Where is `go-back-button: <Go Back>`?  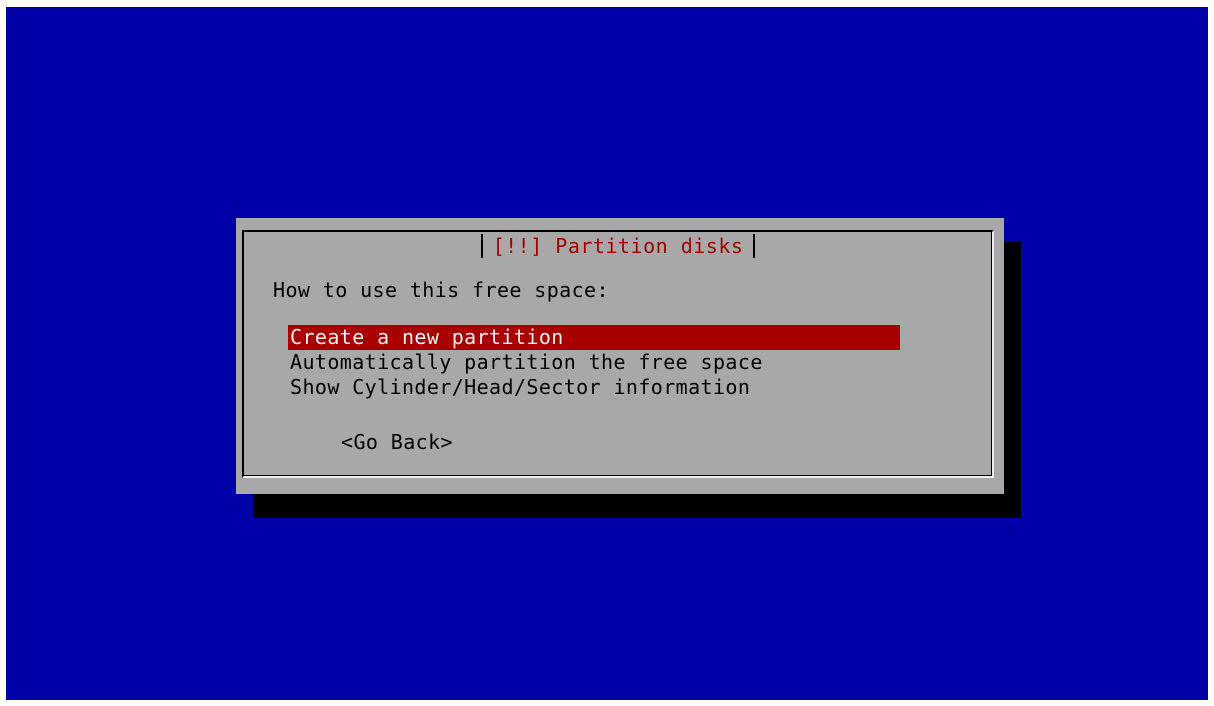
go-back-button: <Go Back> is located at coordinates (397, 442).